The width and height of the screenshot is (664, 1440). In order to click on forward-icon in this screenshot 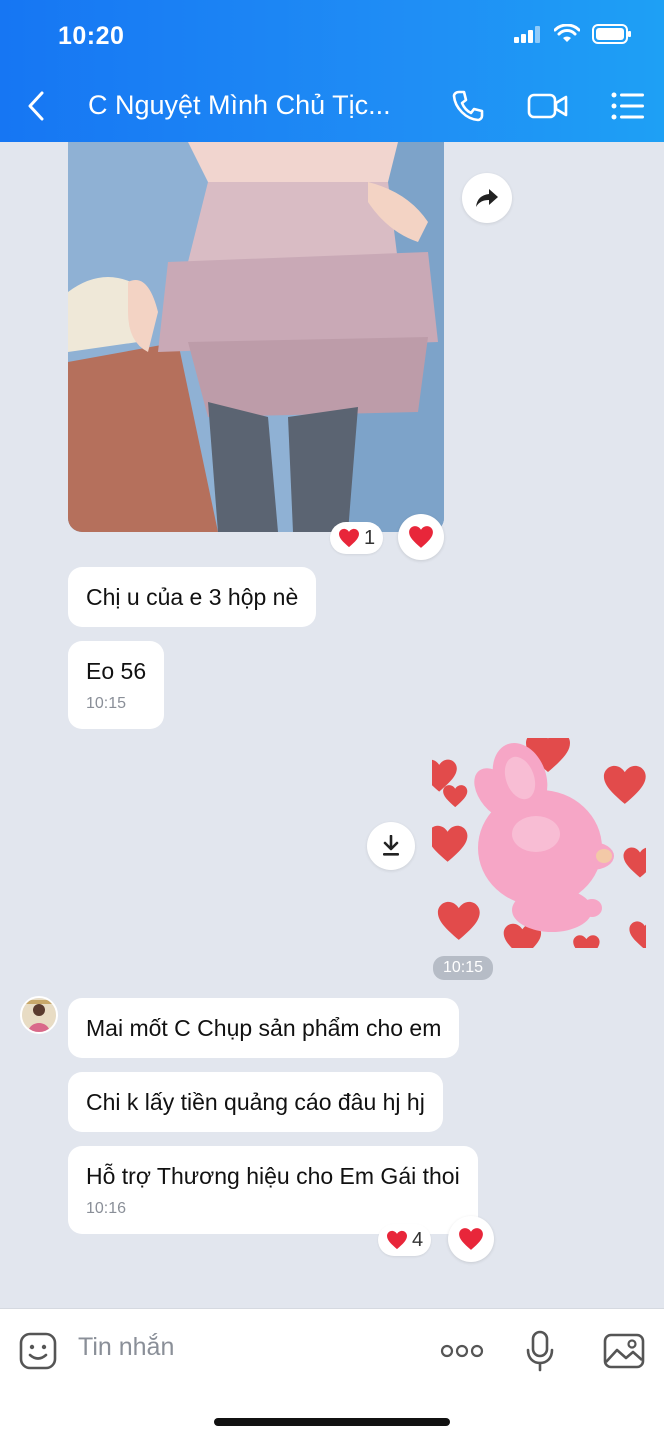, I will do `click(487, 198)`.